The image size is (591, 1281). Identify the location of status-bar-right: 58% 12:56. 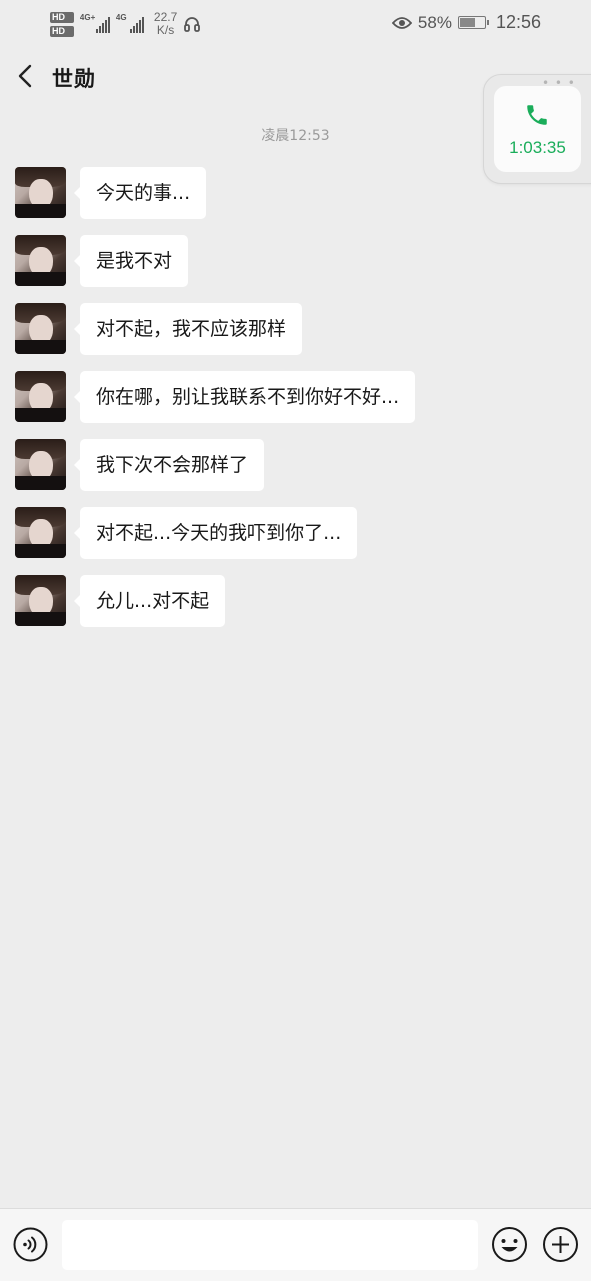
(466, 22).